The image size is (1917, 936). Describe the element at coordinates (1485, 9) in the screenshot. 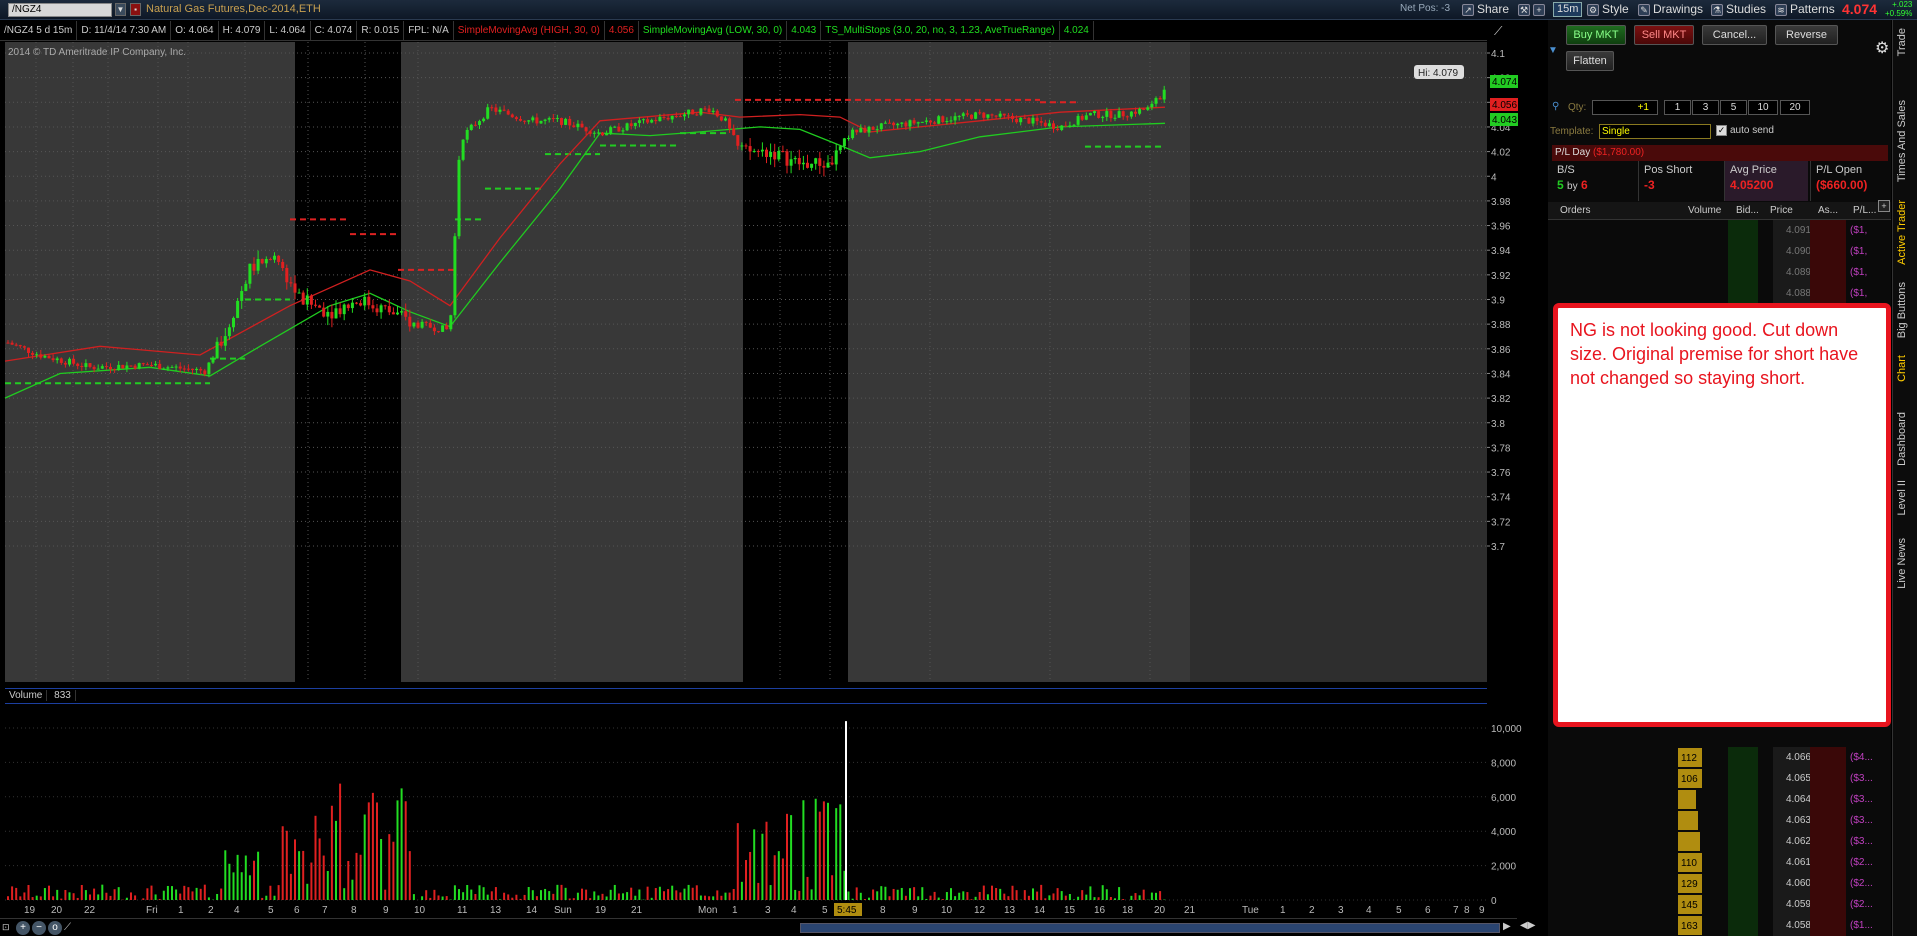

I see `share-button: ↗ Share` at that location.